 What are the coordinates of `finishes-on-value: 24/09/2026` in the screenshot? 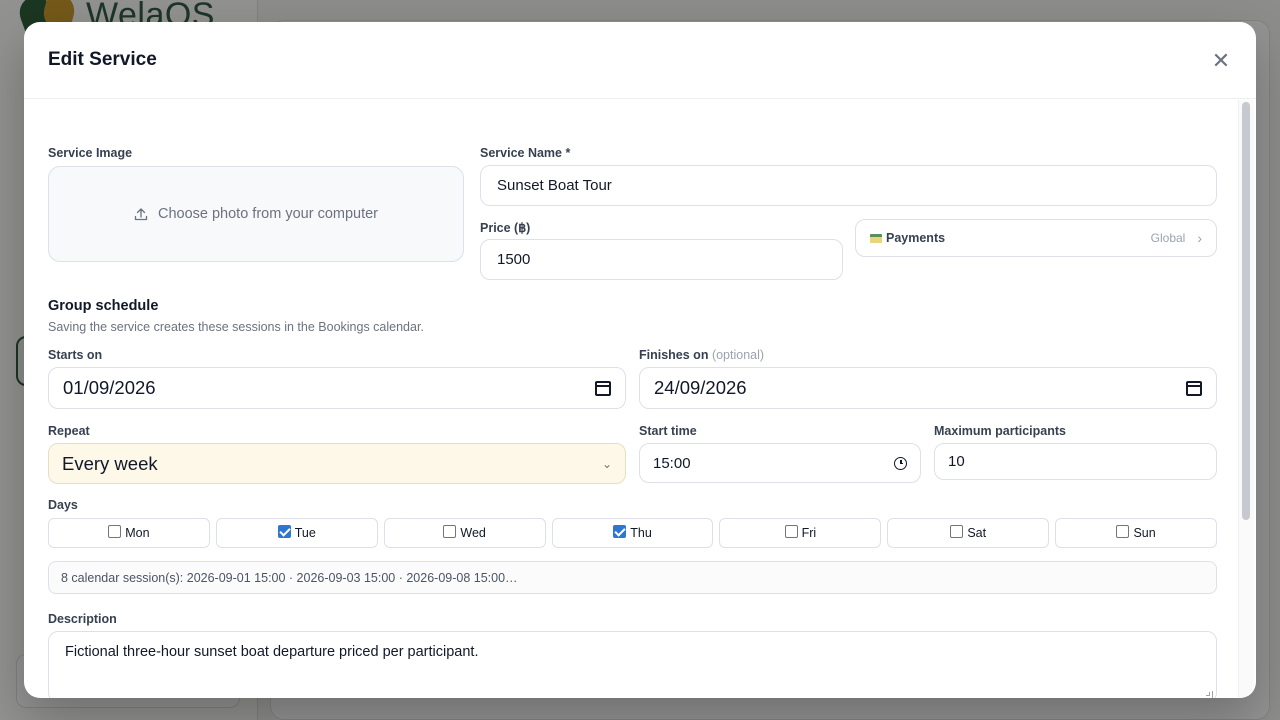 It's located at (700, 387).